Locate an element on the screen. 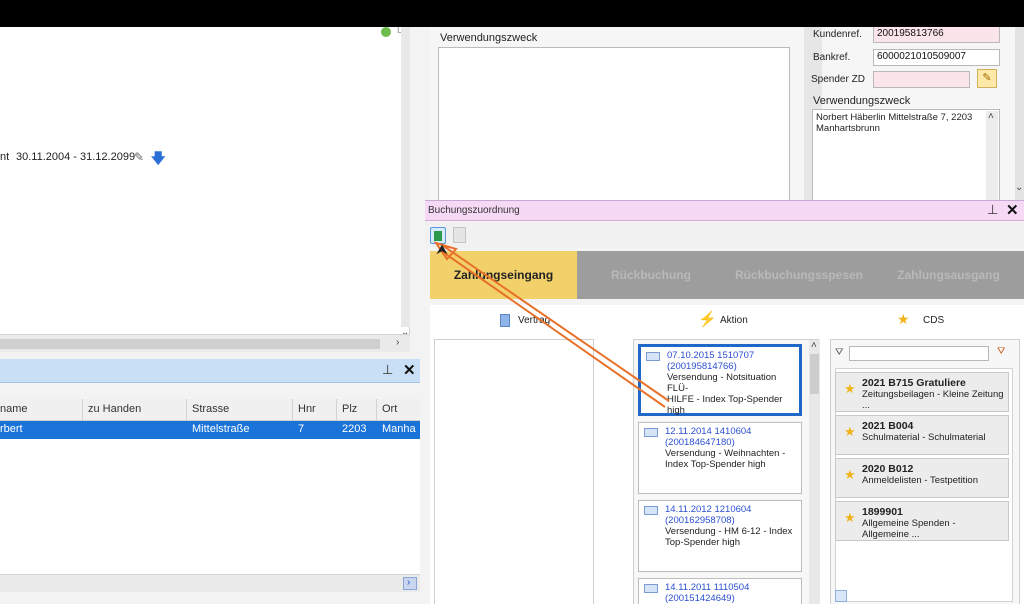 Image resolution: width=1024 pixels, height=604 pixels. aktion-text: Versendung - Notsituation FLÜ- is located at coordinates (722, 383).